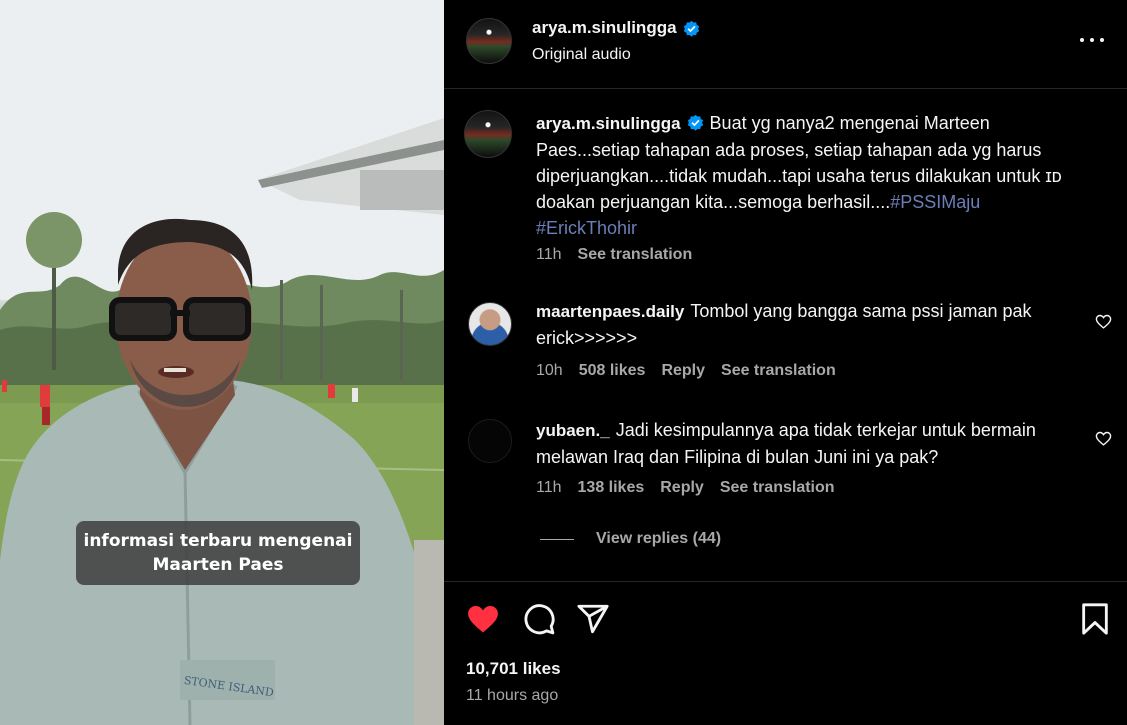 Image resolution: width=1127 pixels, height=725 pixels. Describe the element at coordinates (557, 539) in the screenshot. I see `replies-divider` at that location.